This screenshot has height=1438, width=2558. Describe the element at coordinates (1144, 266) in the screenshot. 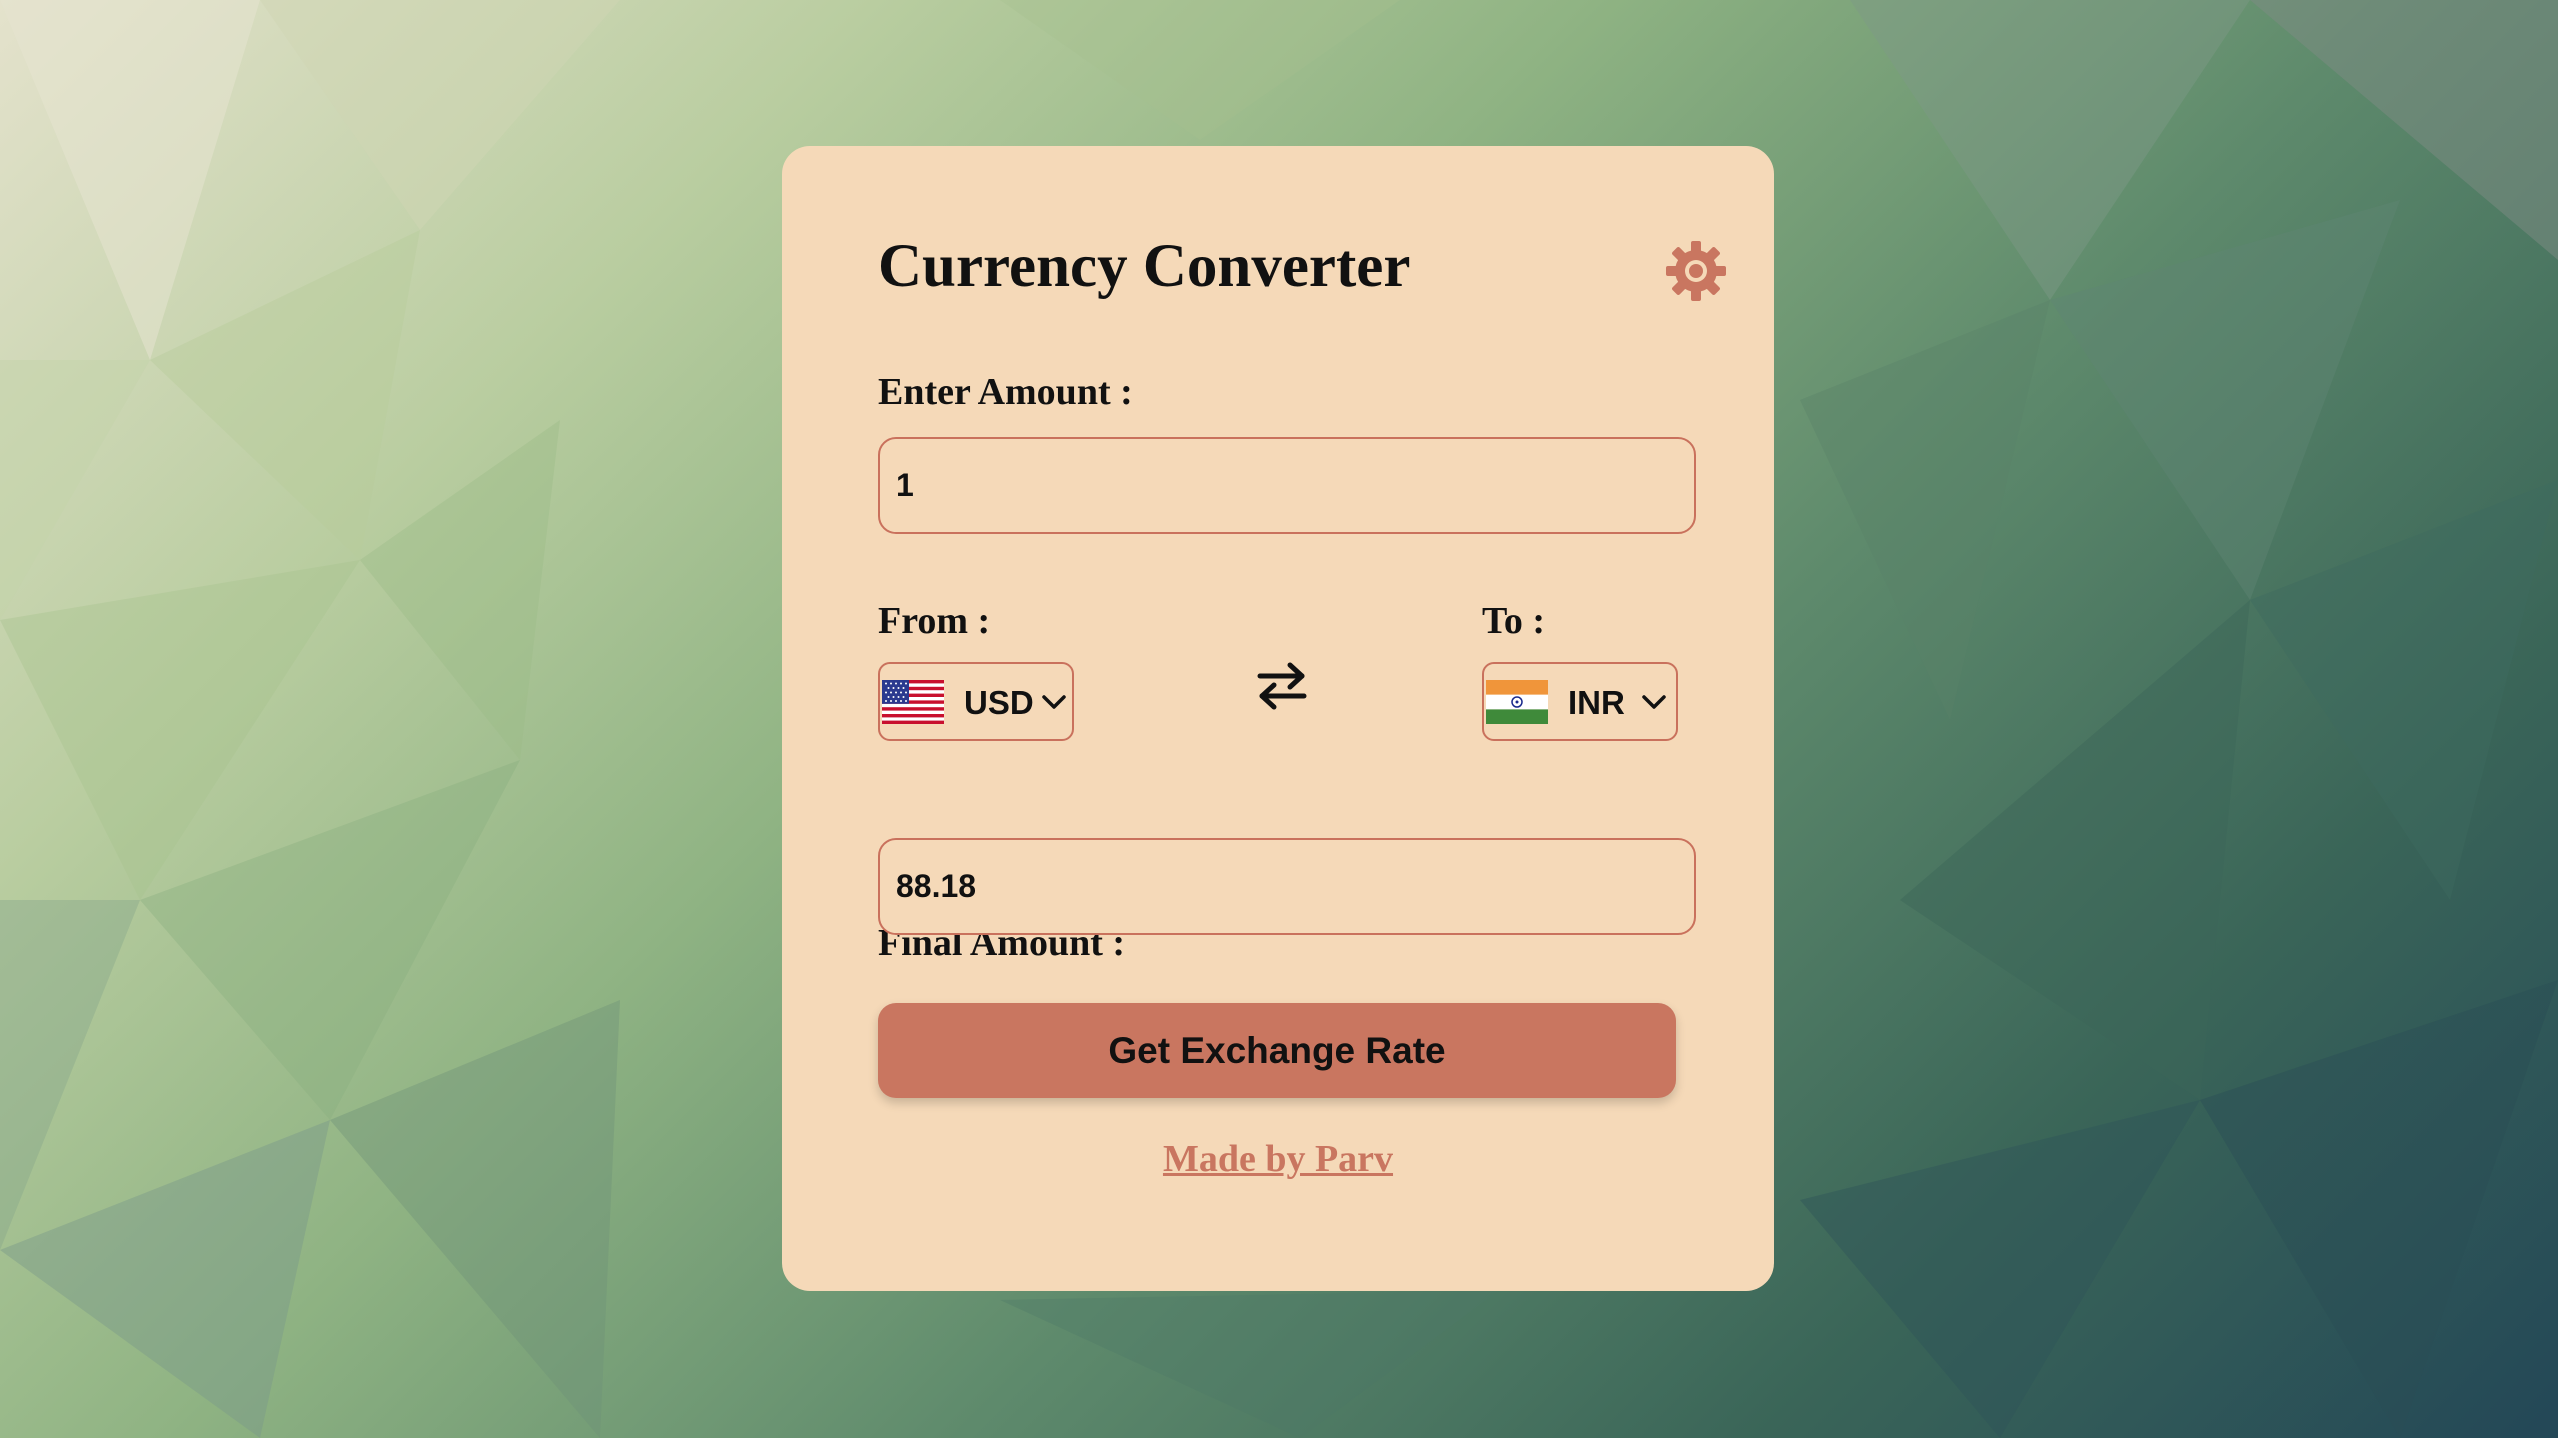

I see `page-title: Currency Converter` at that location.